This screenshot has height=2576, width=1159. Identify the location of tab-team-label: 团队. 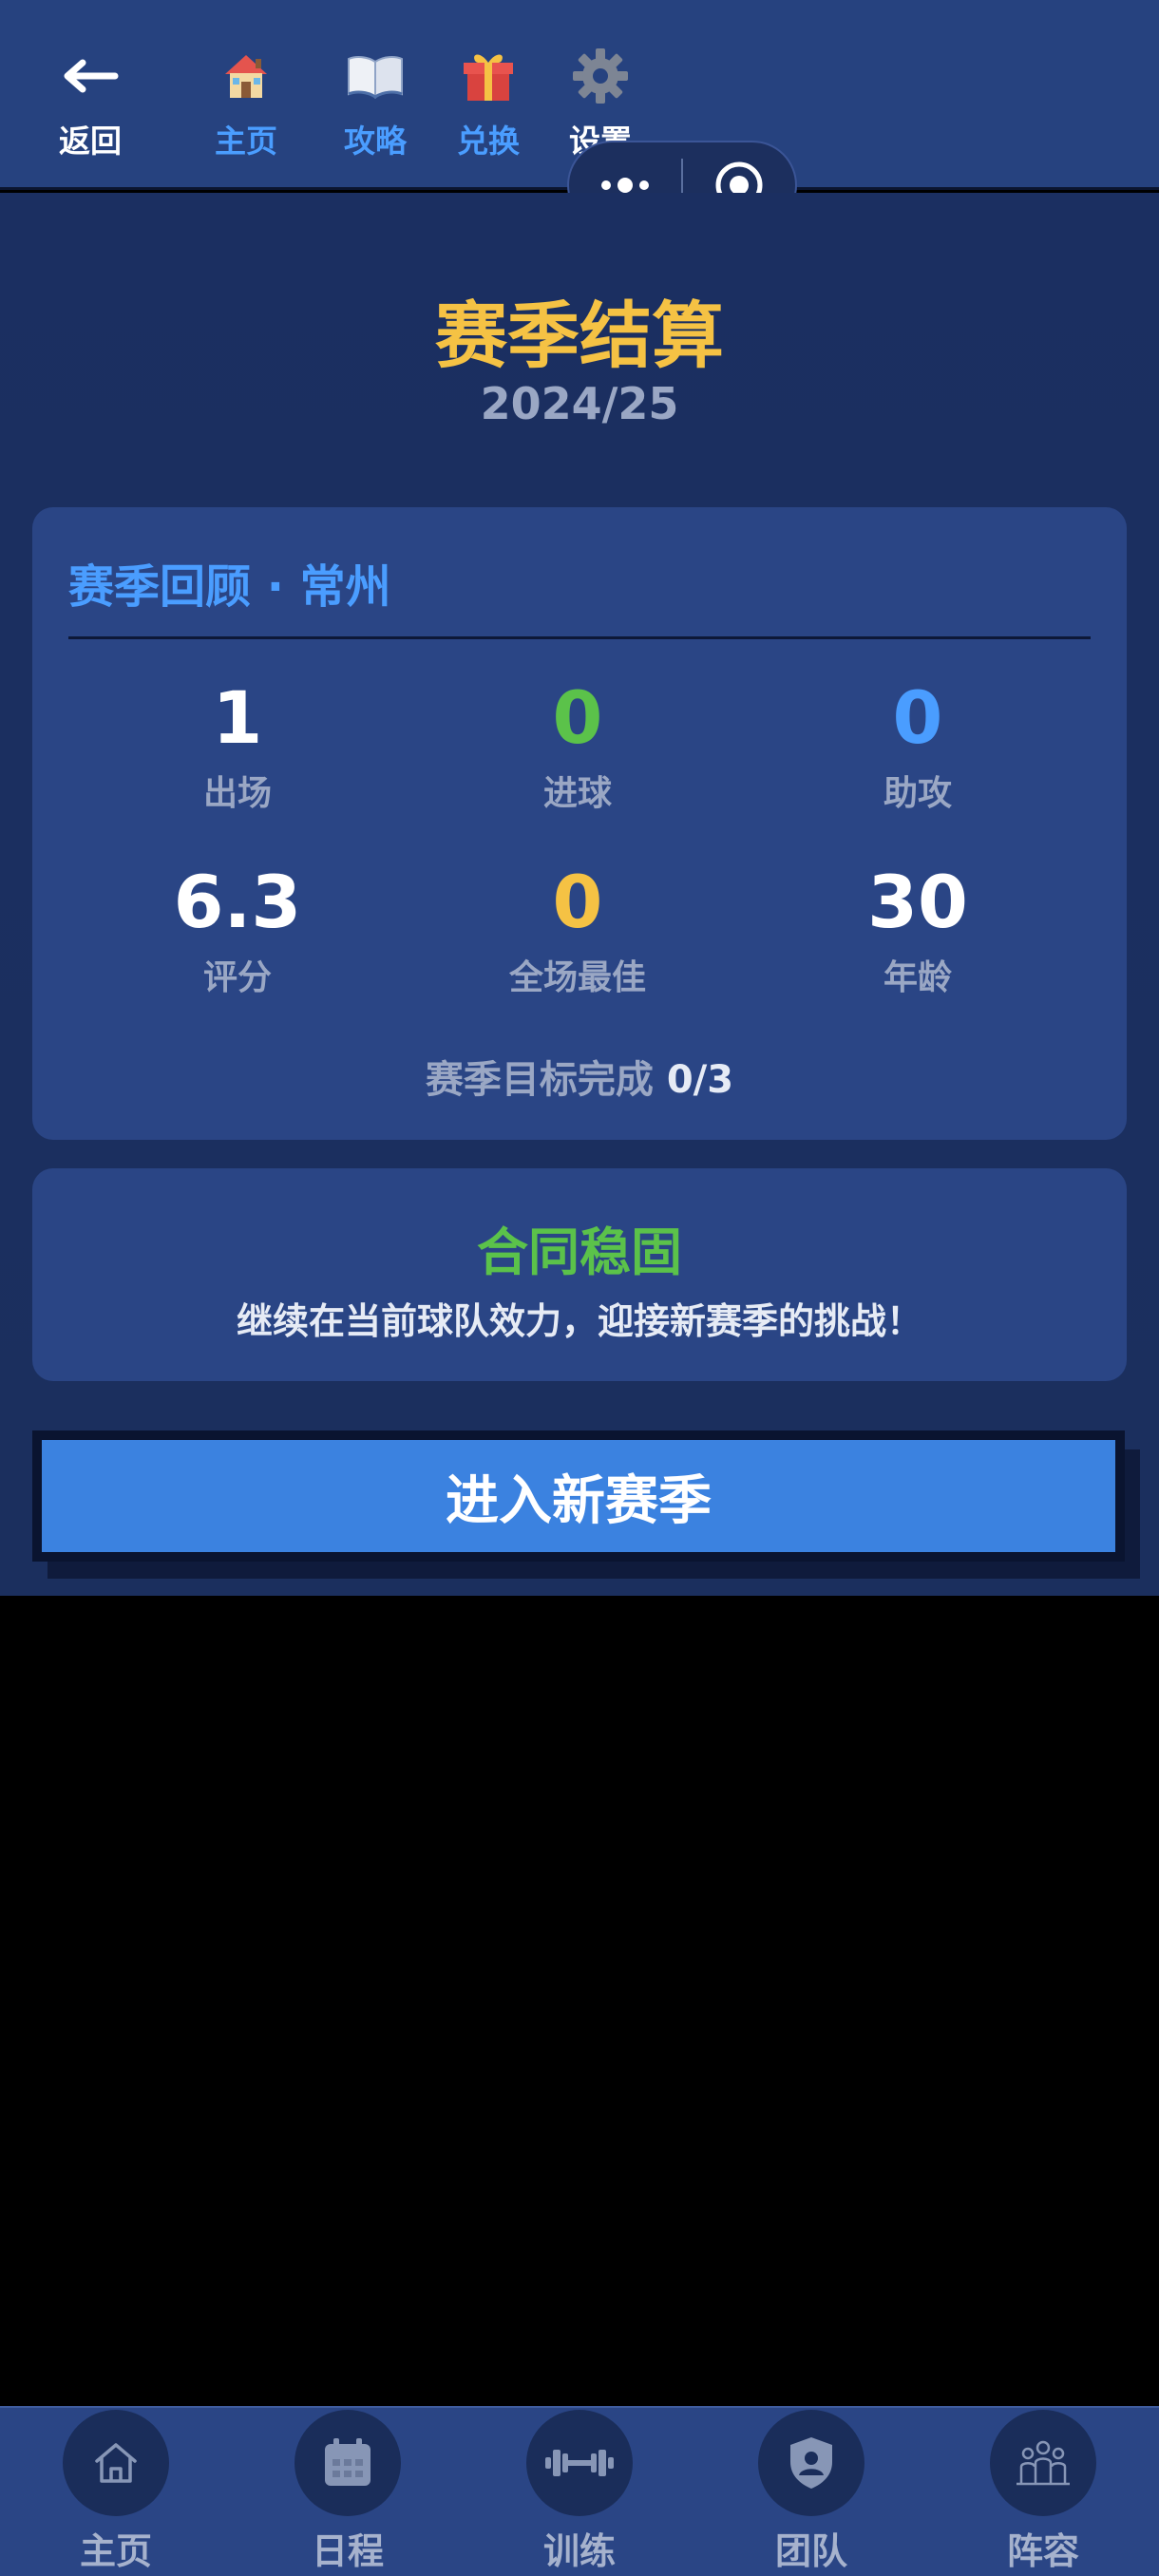
(810, 2551).